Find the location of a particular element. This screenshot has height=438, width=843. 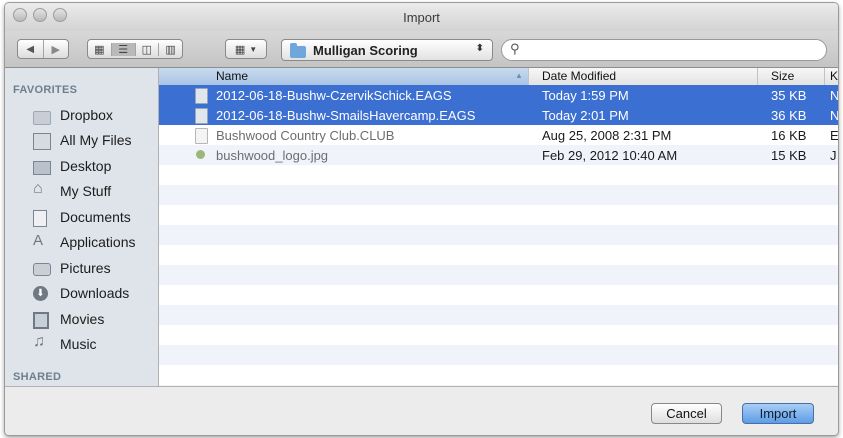

arrange-button: ▦ ▼ is located at coordinates (246, 49).